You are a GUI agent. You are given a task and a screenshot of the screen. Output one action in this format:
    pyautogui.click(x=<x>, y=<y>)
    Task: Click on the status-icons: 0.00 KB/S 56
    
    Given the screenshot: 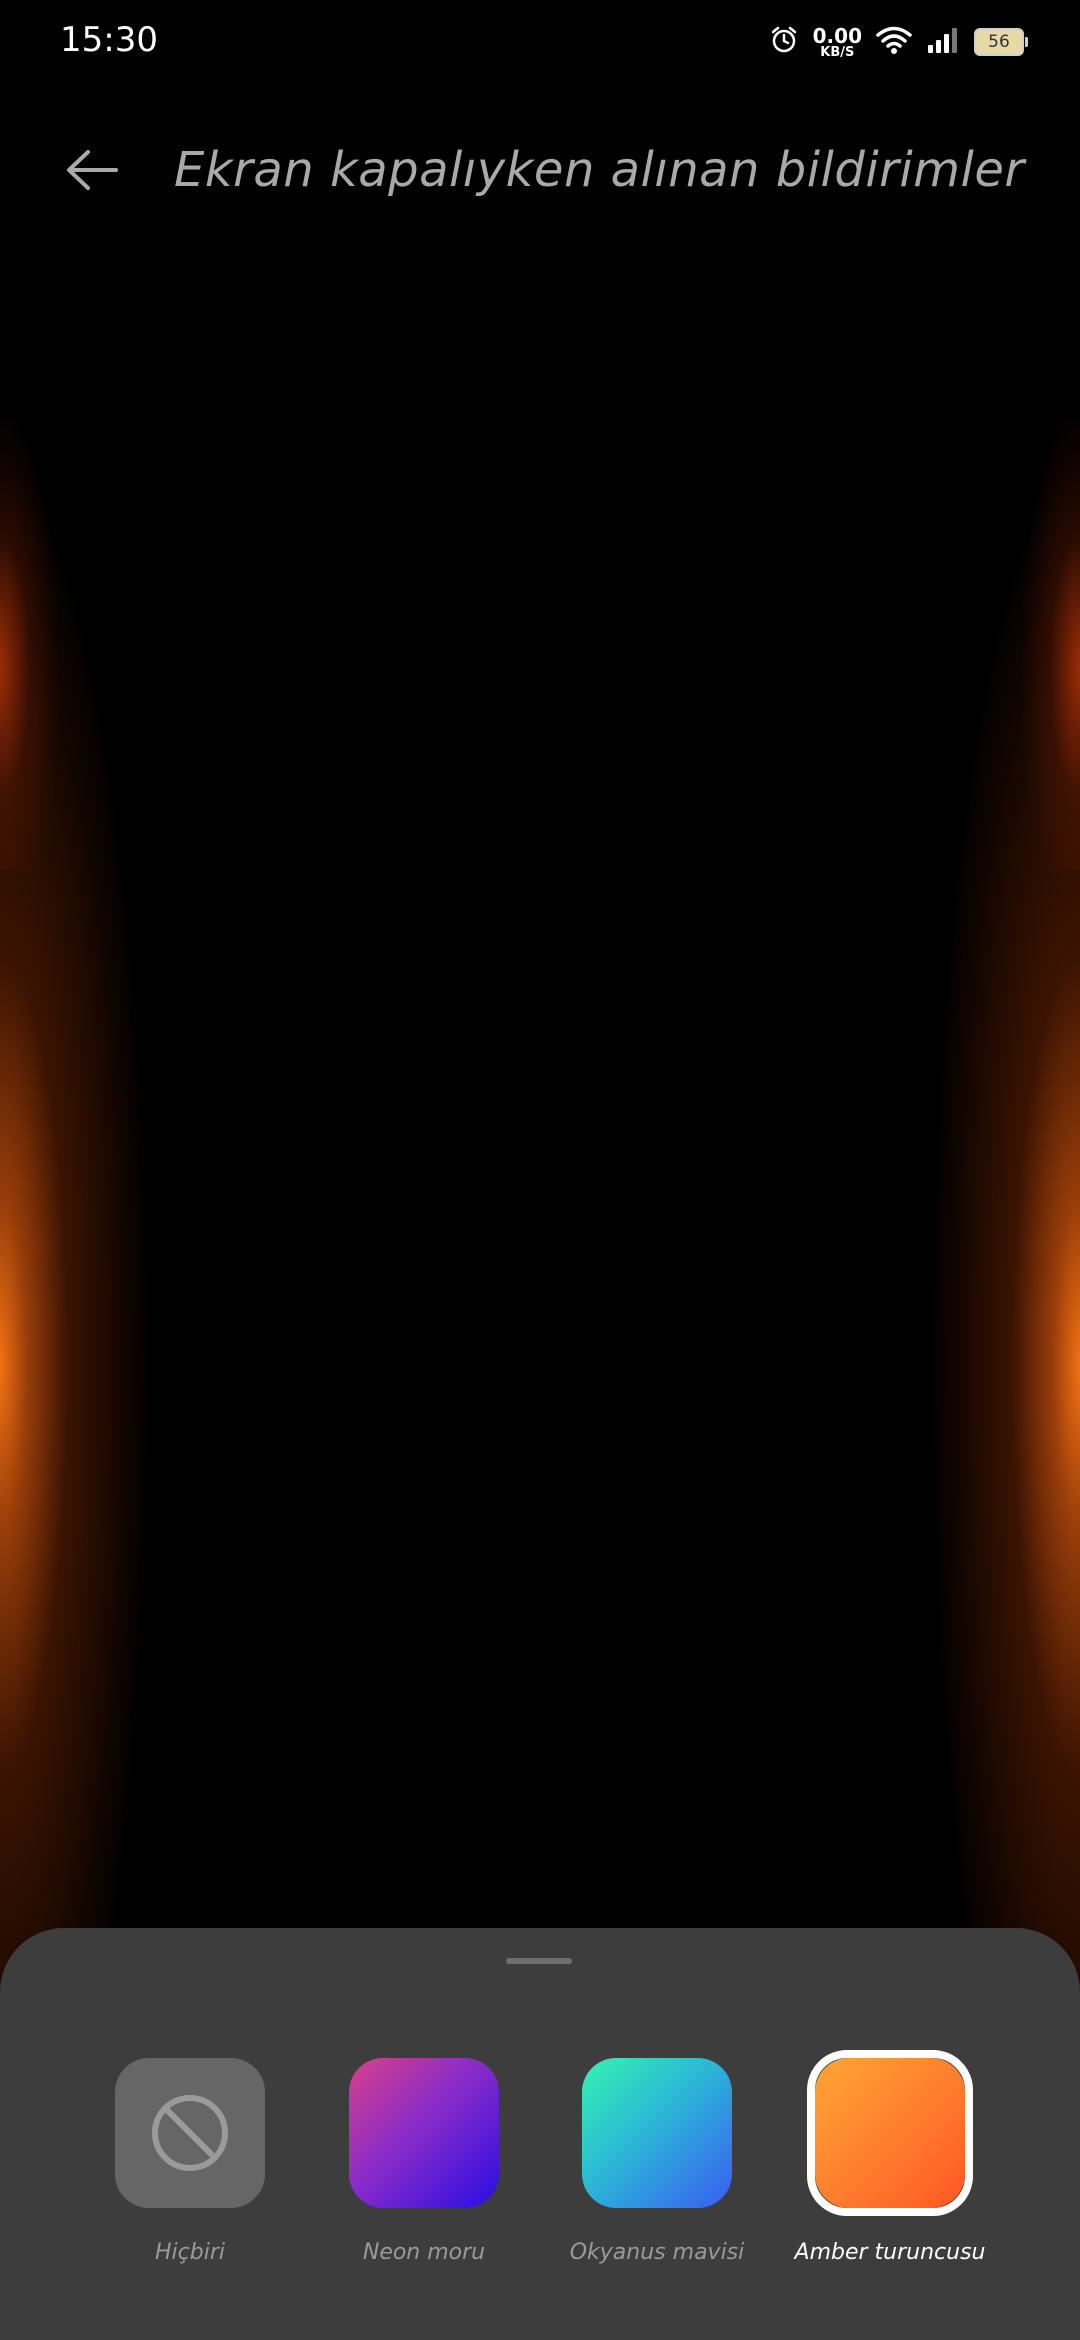 What is the action you would take?
    pyautogui.click(x=898, y=42)
    